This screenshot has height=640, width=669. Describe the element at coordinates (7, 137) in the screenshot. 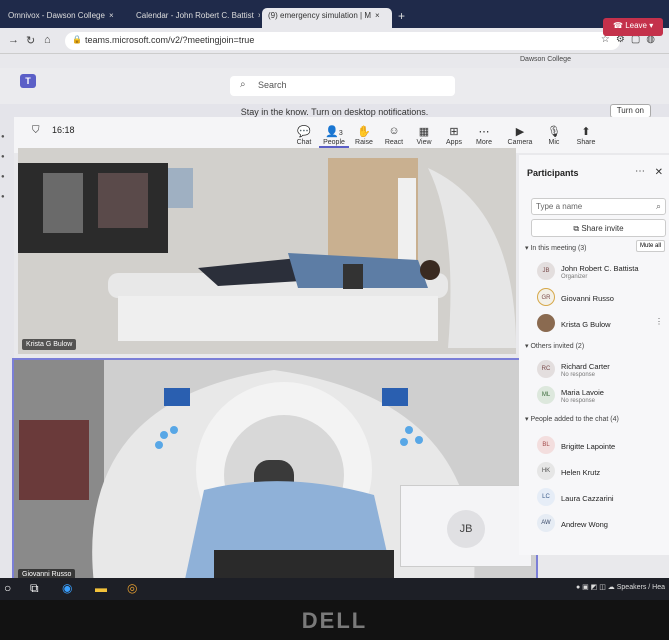

I see `rail-activity-icon: ●` at that location.